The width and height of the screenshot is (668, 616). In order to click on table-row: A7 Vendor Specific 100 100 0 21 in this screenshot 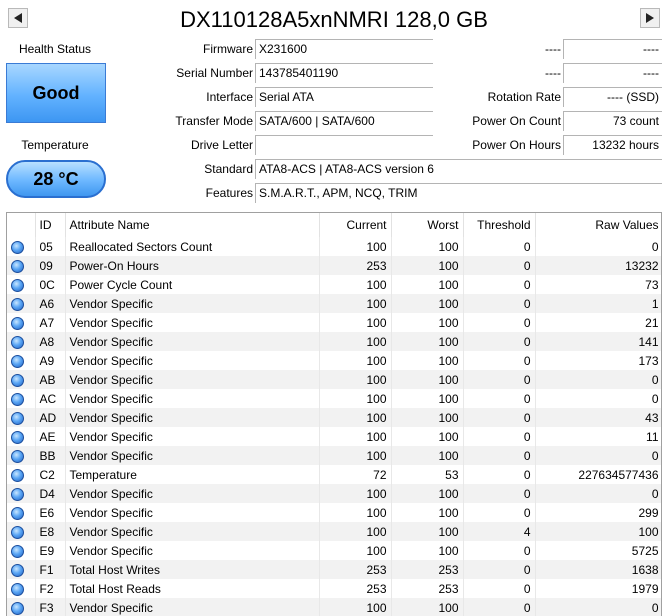, I will do `click(334, 322)`.